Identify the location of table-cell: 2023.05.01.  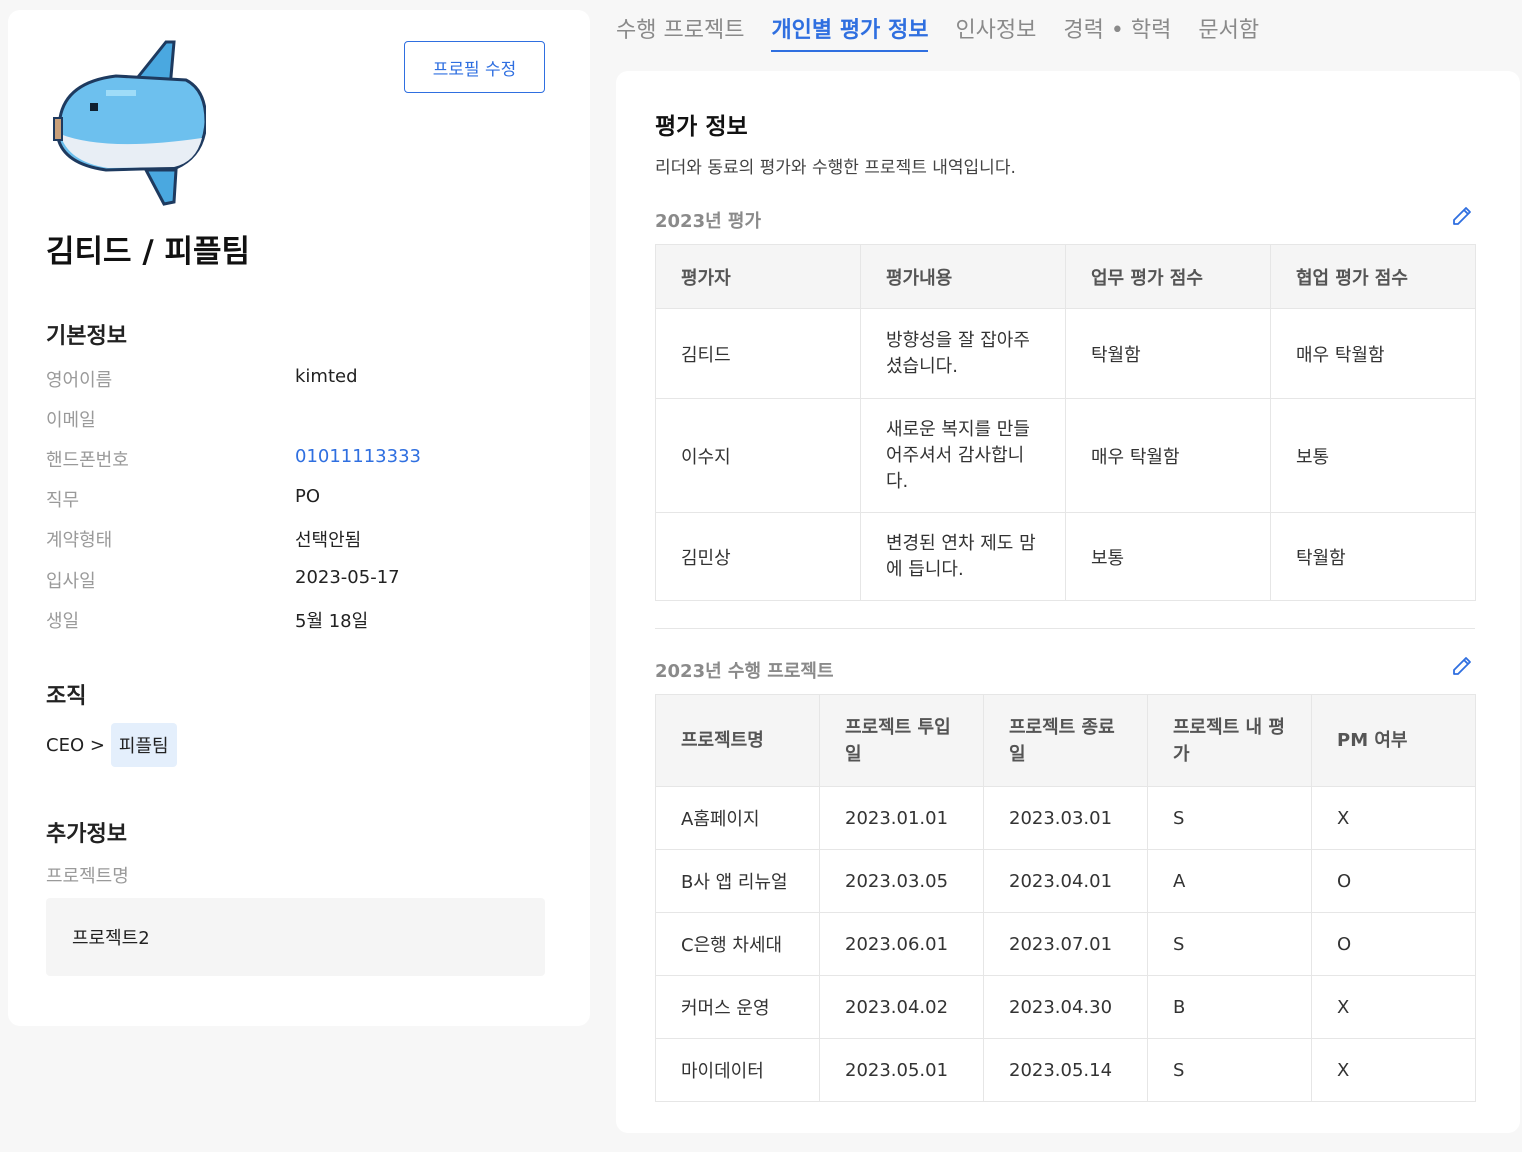
(901, 1070).